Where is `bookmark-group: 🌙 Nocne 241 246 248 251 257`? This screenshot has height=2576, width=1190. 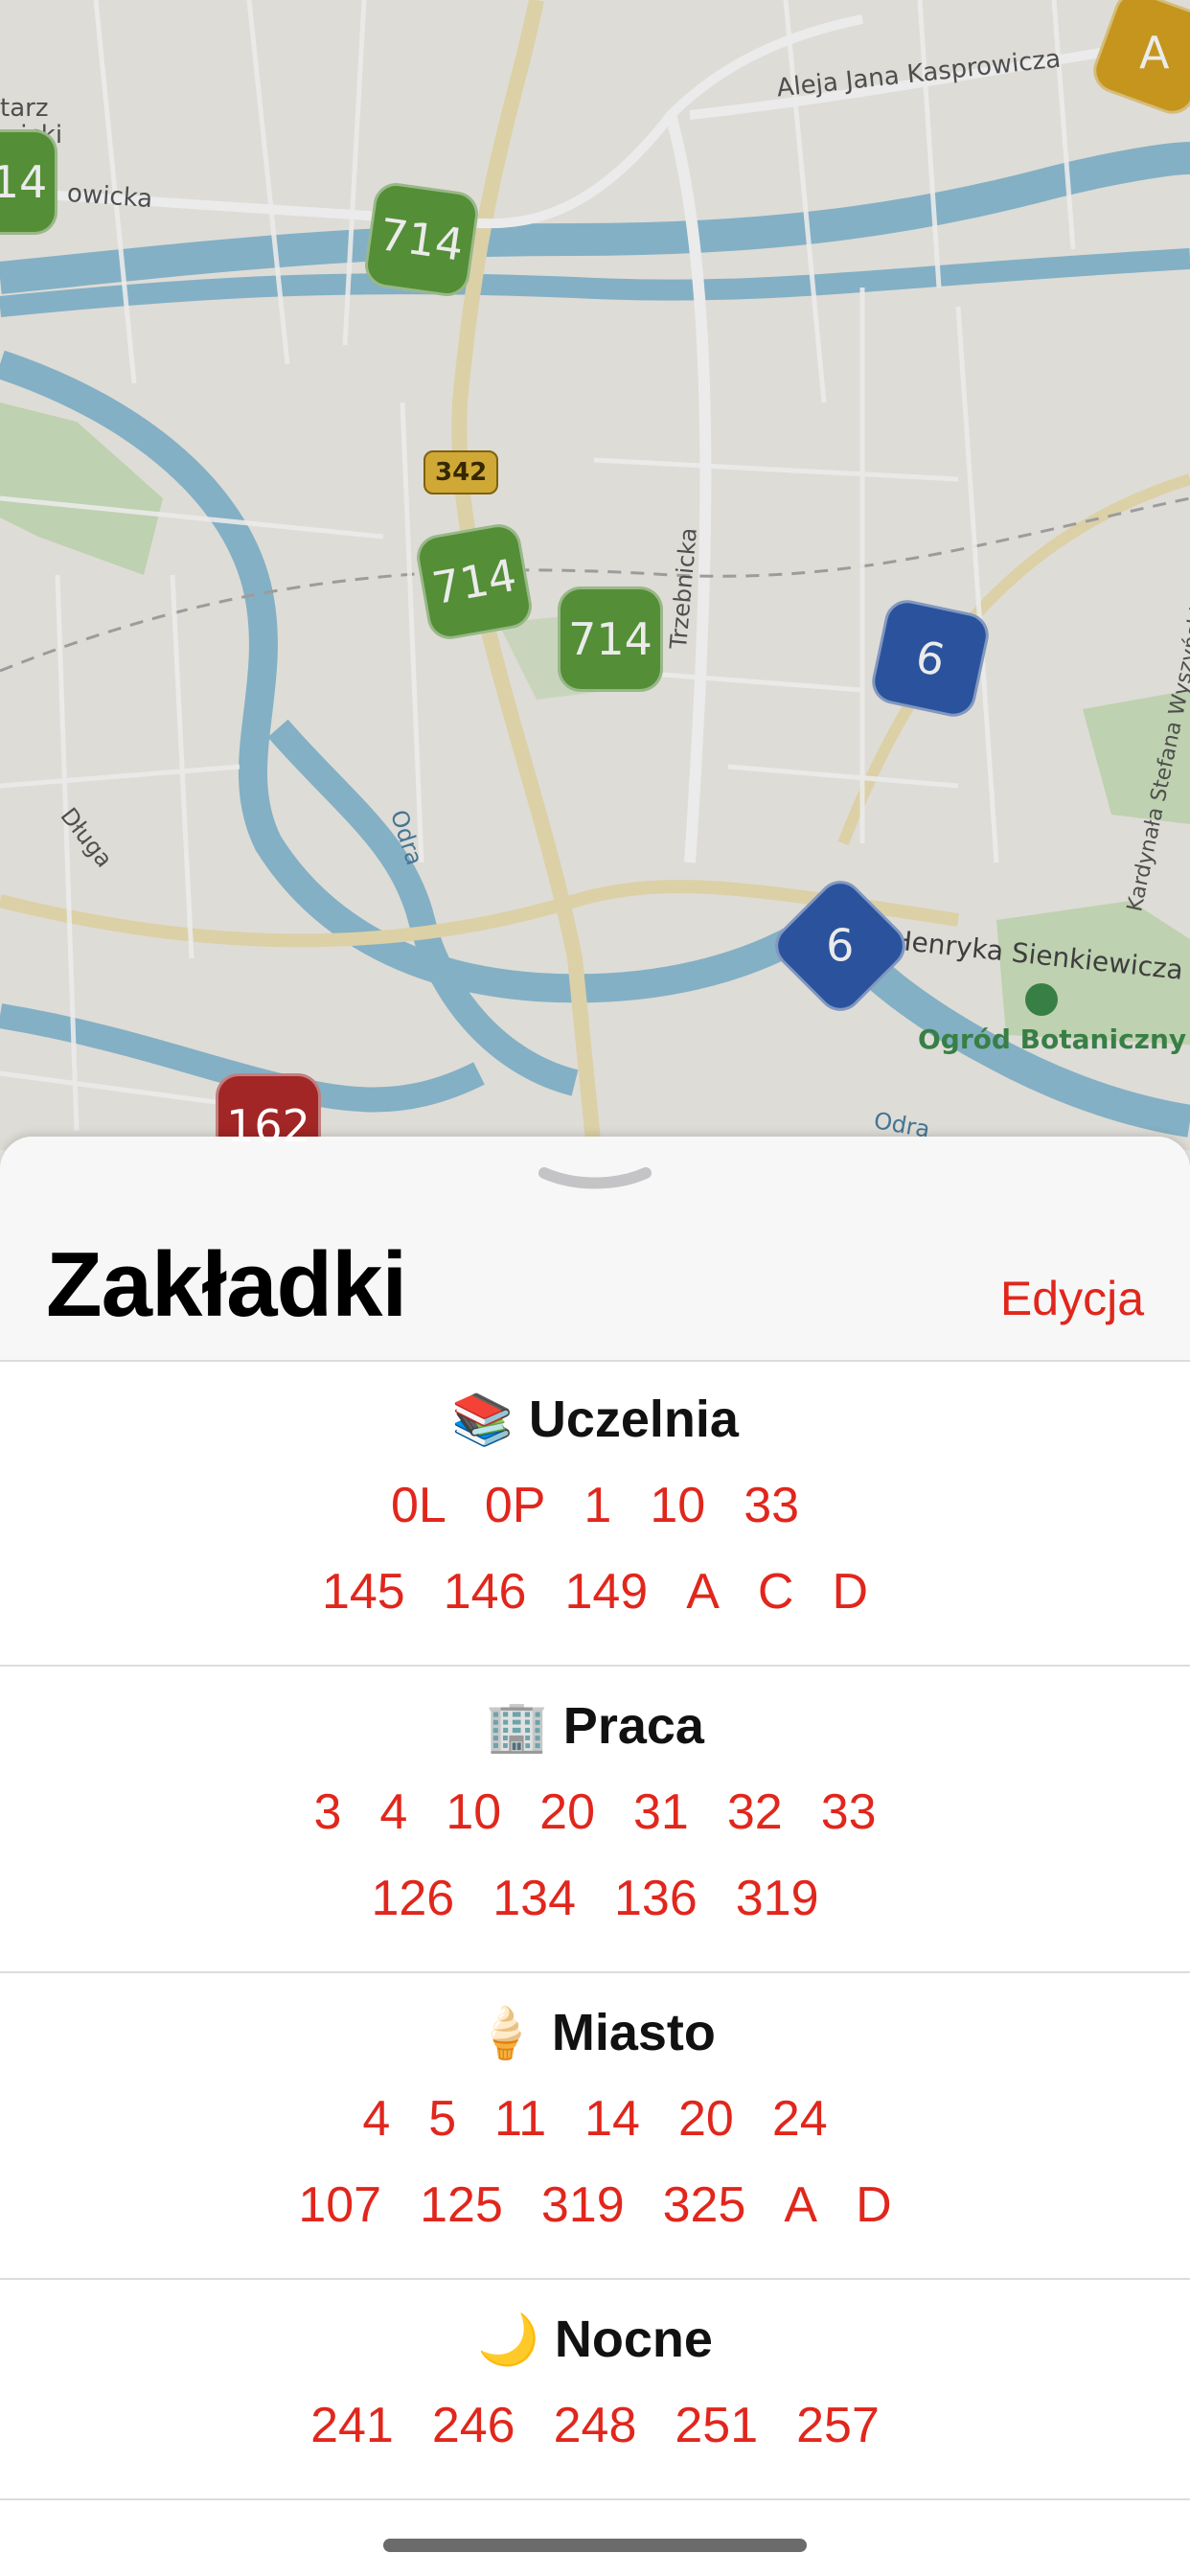
bookmark-group: 🌙 Nocne 241 246 248 251 257 is located at coordinates (595, 2390).